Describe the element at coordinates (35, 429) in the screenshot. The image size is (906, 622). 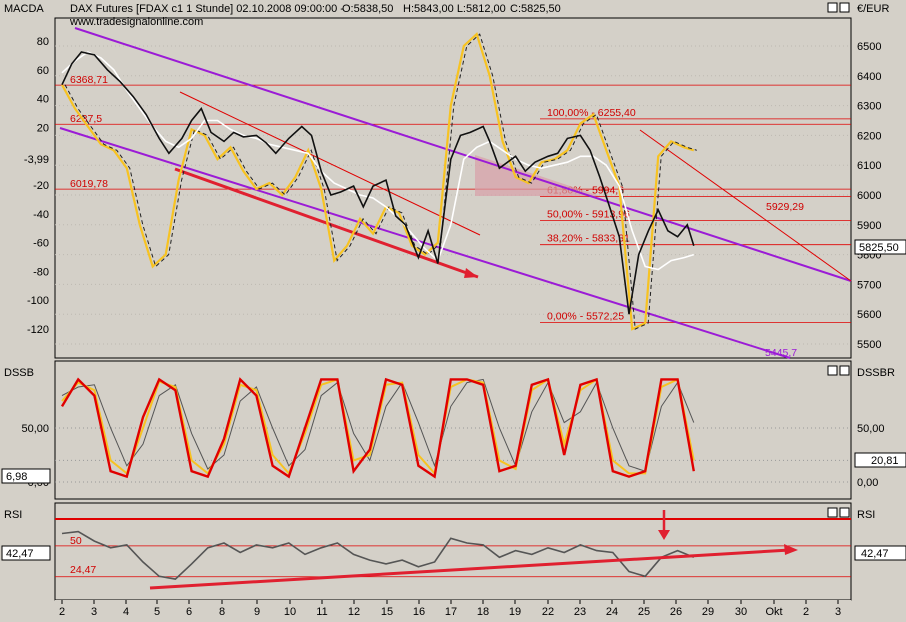
I see `dssb-axis-tick-label: 50,00` at that location.